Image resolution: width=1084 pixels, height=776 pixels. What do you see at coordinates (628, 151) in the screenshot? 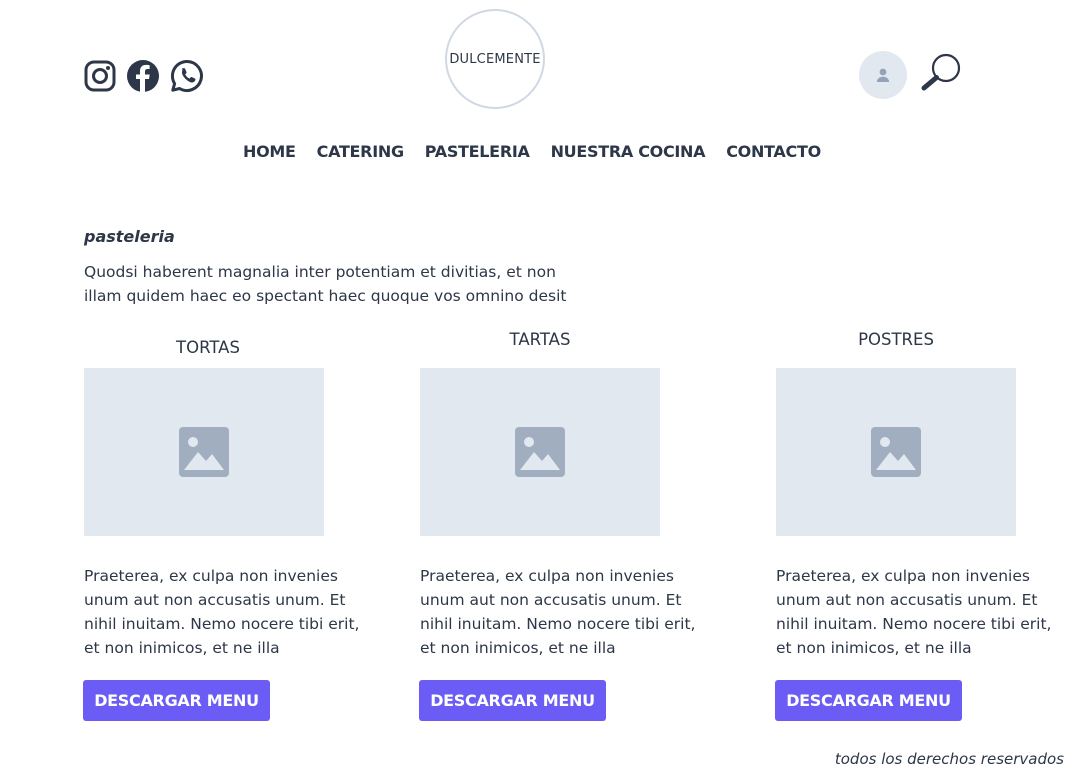
I see `nav-nuestra-cocina: NUESTRA COCINA` at bounding box center [628, 151].